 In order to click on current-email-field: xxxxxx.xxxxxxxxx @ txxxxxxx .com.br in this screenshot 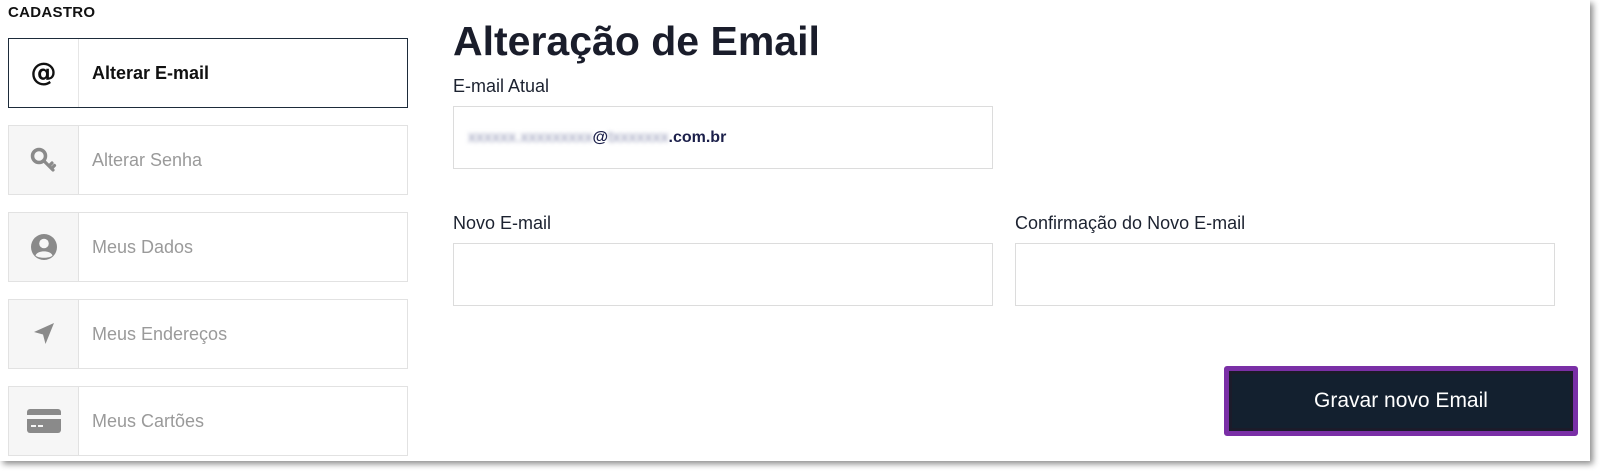, I will do `click(723, 137)`.